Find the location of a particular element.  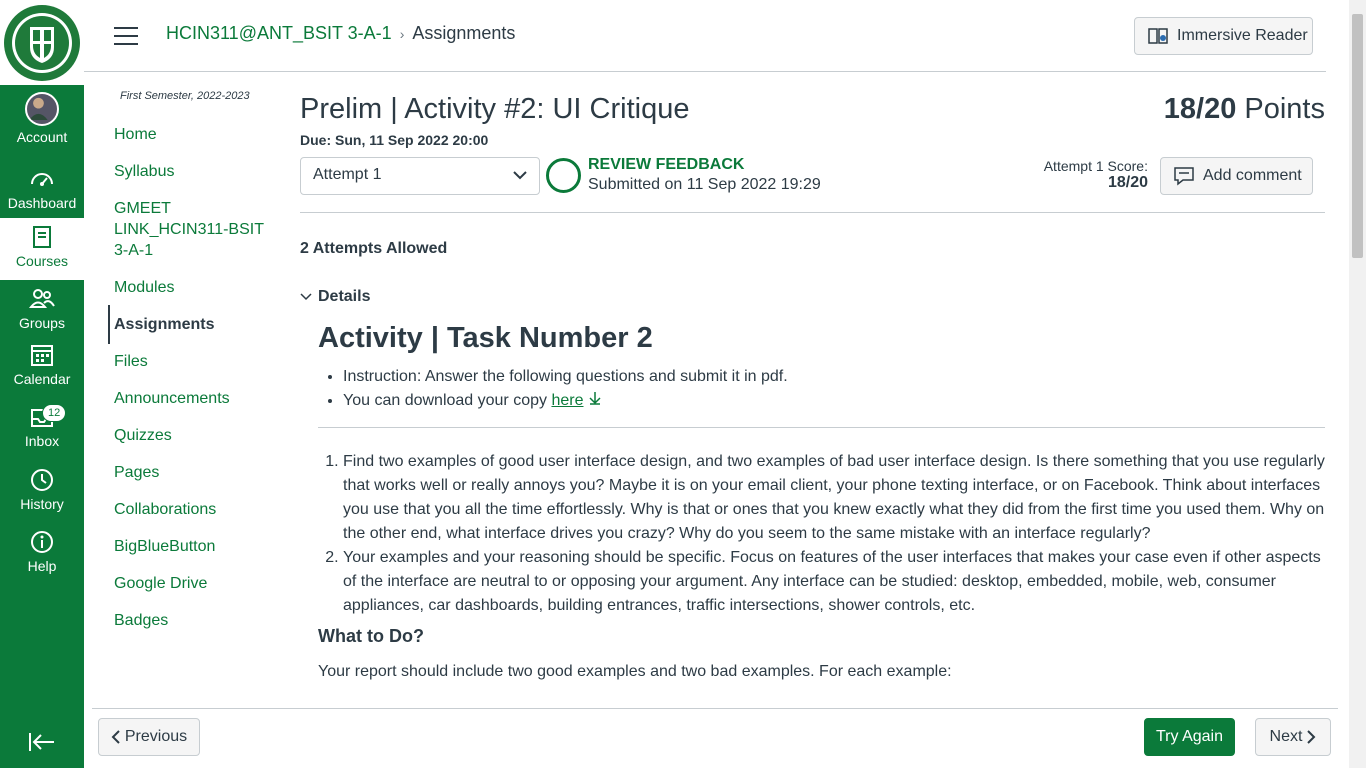

due-date: Due: Sun, 11 Sep 2022 20:00 is located at coordinates (394, 140).